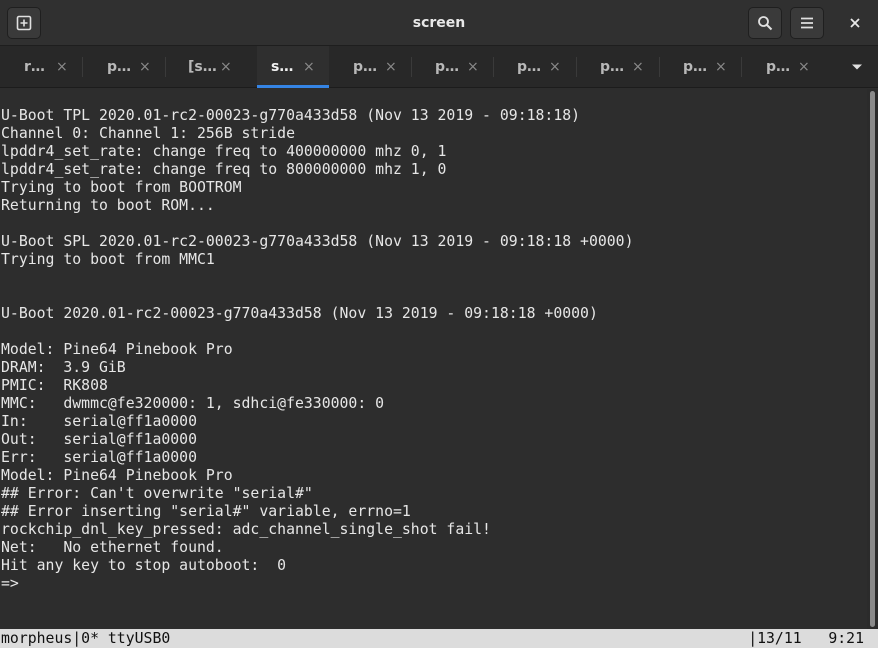  I want to click on screen-status-line: morpheus|0* ttyUSB0 |13/11 9:21, so click(439, 638).